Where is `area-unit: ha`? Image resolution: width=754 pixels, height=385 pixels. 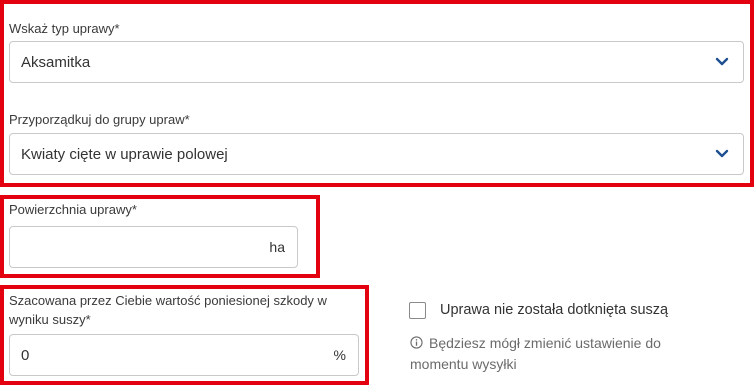
area-unit: ha is located at coordinates (277, 247).